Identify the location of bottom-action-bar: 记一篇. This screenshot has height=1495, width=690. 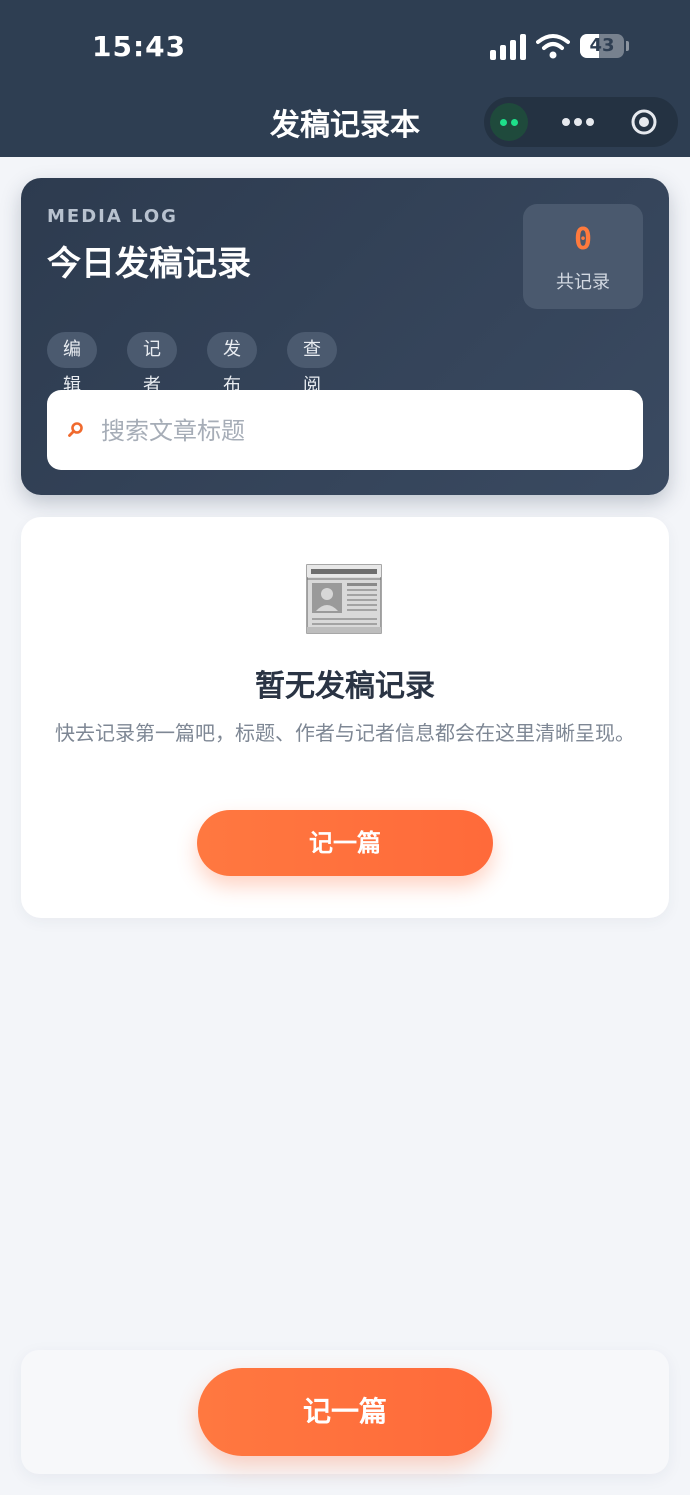
(345, 1412).